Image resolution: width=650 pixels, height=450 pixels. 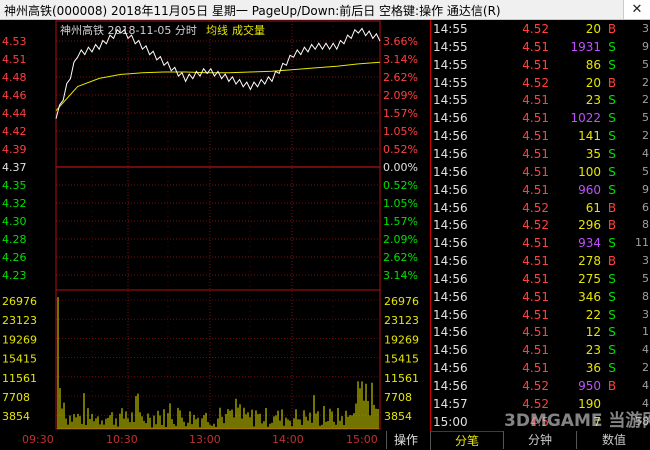 What do you see at coordinates (589, 261) in the screenshot?
I see `tick-volume: 278` at bounding box center [589, 261].